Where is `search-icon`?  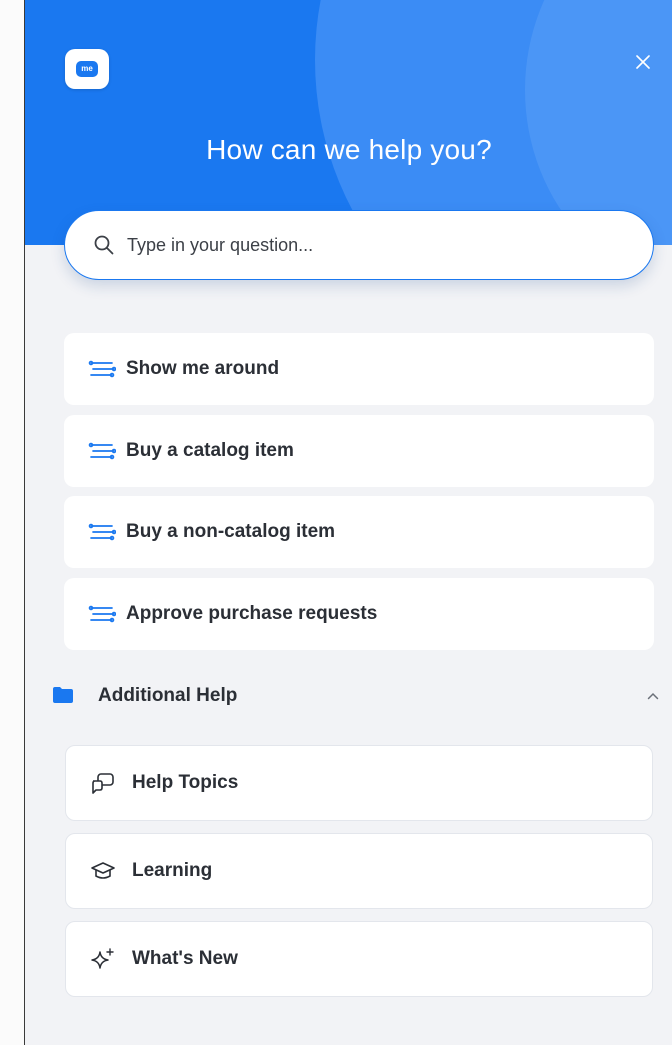 search-icon is located at coordinates (104, 245).